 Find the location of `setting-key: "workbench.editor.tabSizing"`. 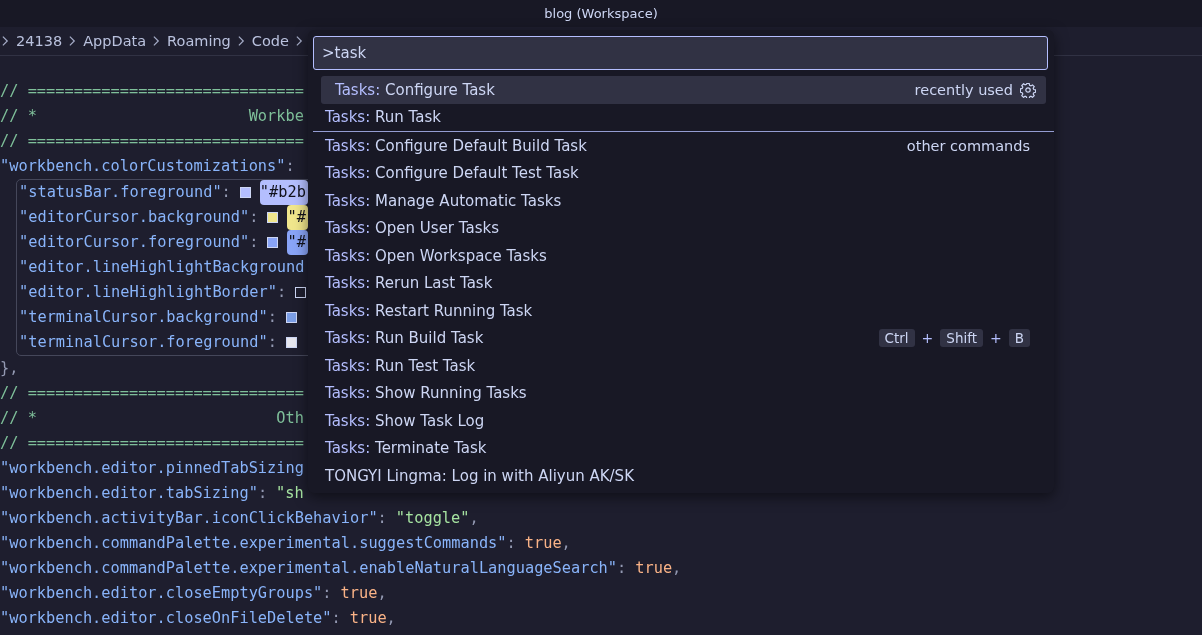

setting-key: "workbench.editor.tabSizing" is located at coordinates (129, 493).